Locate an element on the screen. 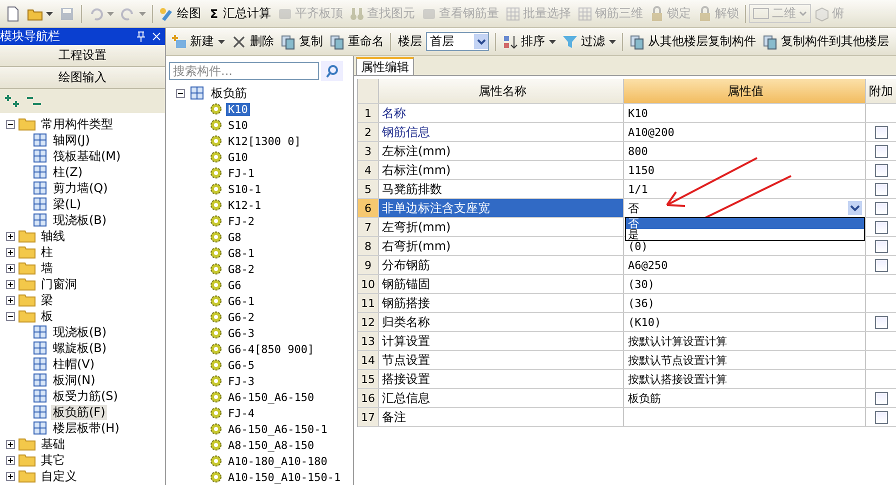 The height and width of the screenshot is (485, 896). section-button: 绘图输入 is located at coordinates (82, 78).